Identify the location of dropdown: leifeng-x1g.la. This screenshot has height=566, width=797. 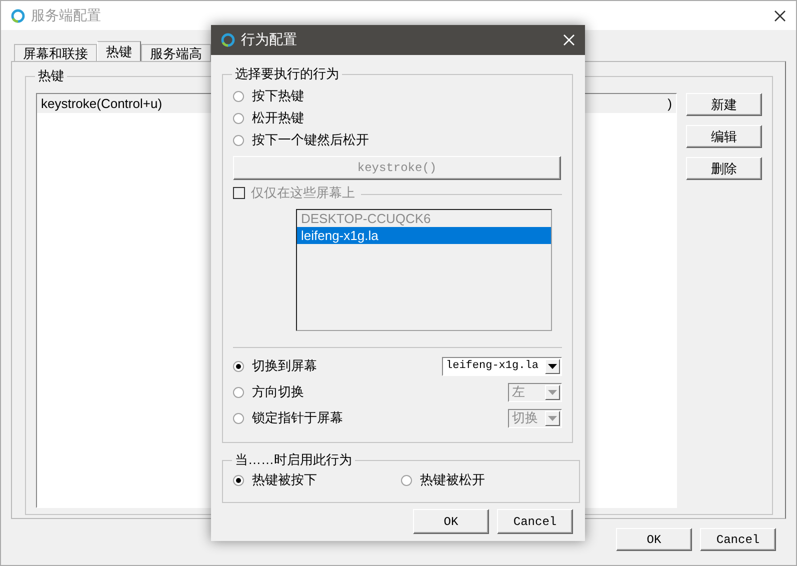
(502, 366).